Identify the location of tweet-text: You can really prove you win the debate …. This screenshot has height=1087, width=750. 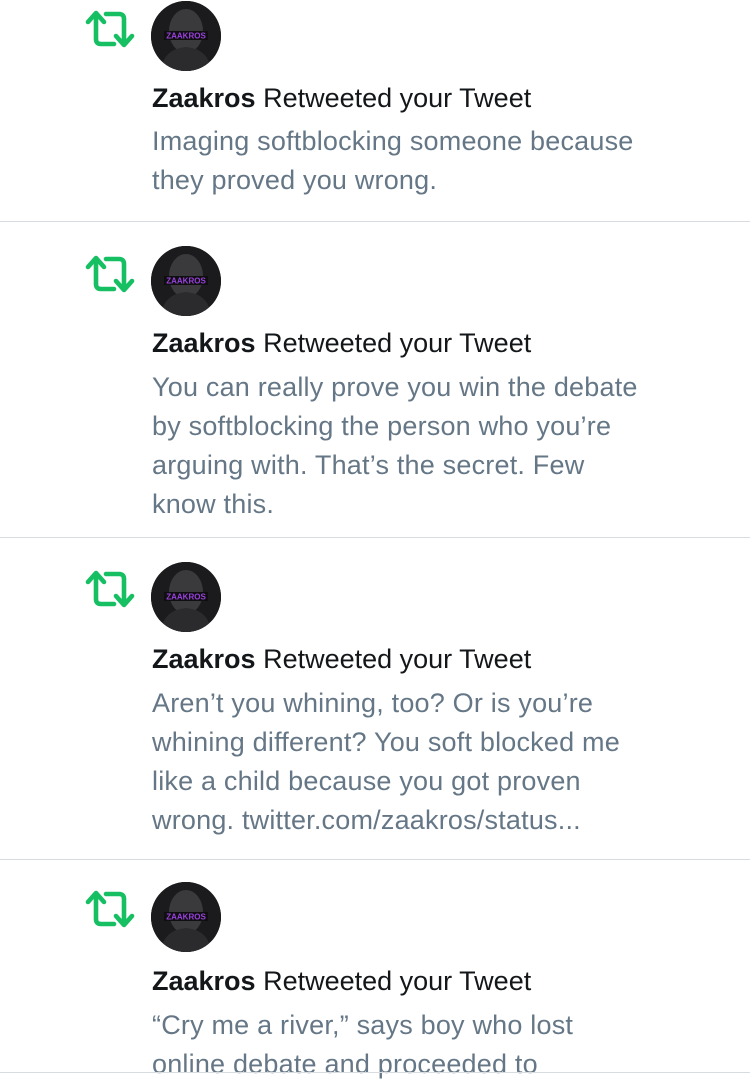
(439, 446).